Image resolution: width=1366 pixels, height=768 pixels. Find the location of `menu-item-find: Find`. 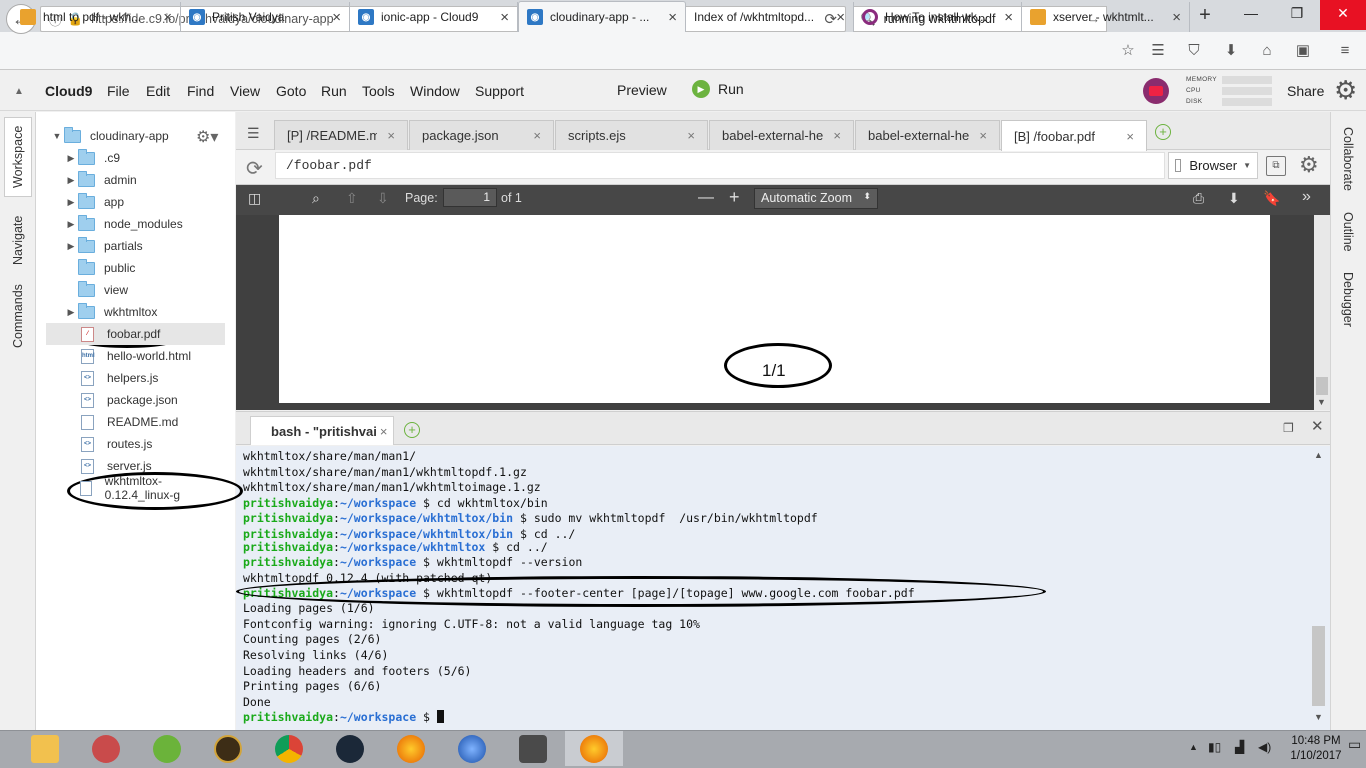

menu-item-find: Find is located at coordinates (200, 91).